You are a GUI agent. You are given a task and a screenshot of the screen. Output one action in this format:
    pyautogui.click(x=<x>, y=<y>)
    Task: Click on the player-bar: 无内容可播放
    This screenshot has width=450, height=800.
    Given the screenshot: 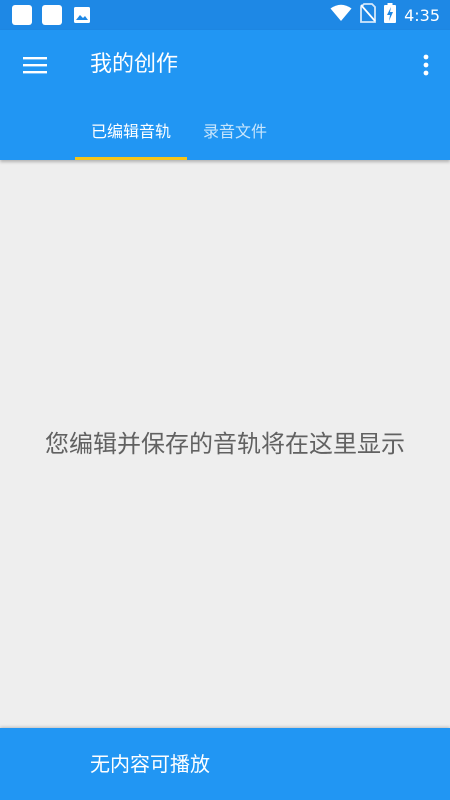 What is the action you would take?
    pyautogui.click(x=225, y=764)
    